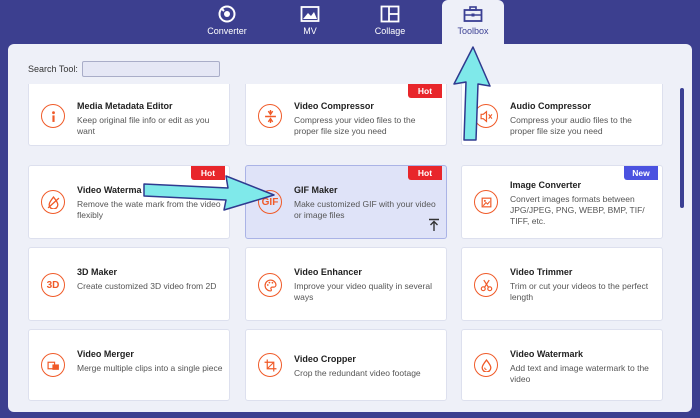 The height and width of the screenshot is (418, 700). What do you see at coordinates (53, 202) in the screenshot?
I see `watermark-remove-icon` at bounding box center [53, 202].